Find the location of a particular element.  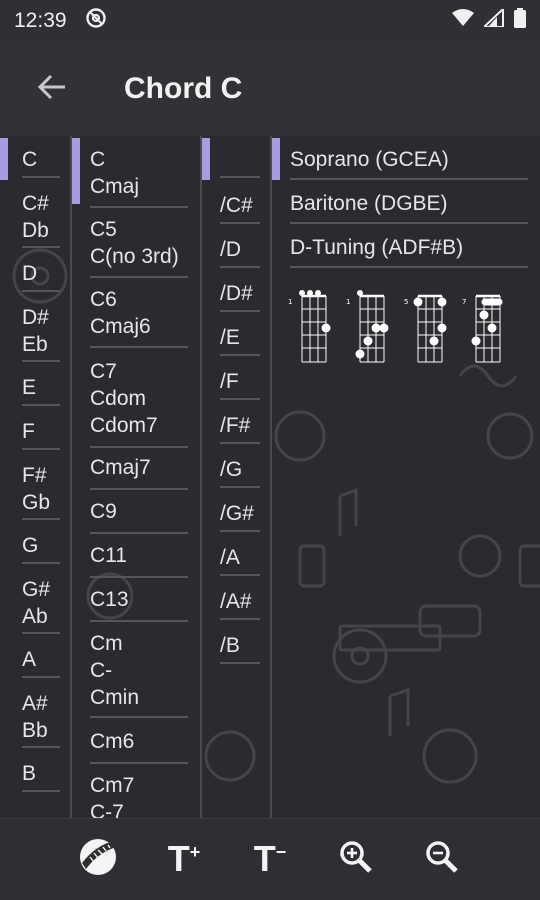

type-item-7: C7 Cdom Cdom7 is located at coordinates (124, 398).